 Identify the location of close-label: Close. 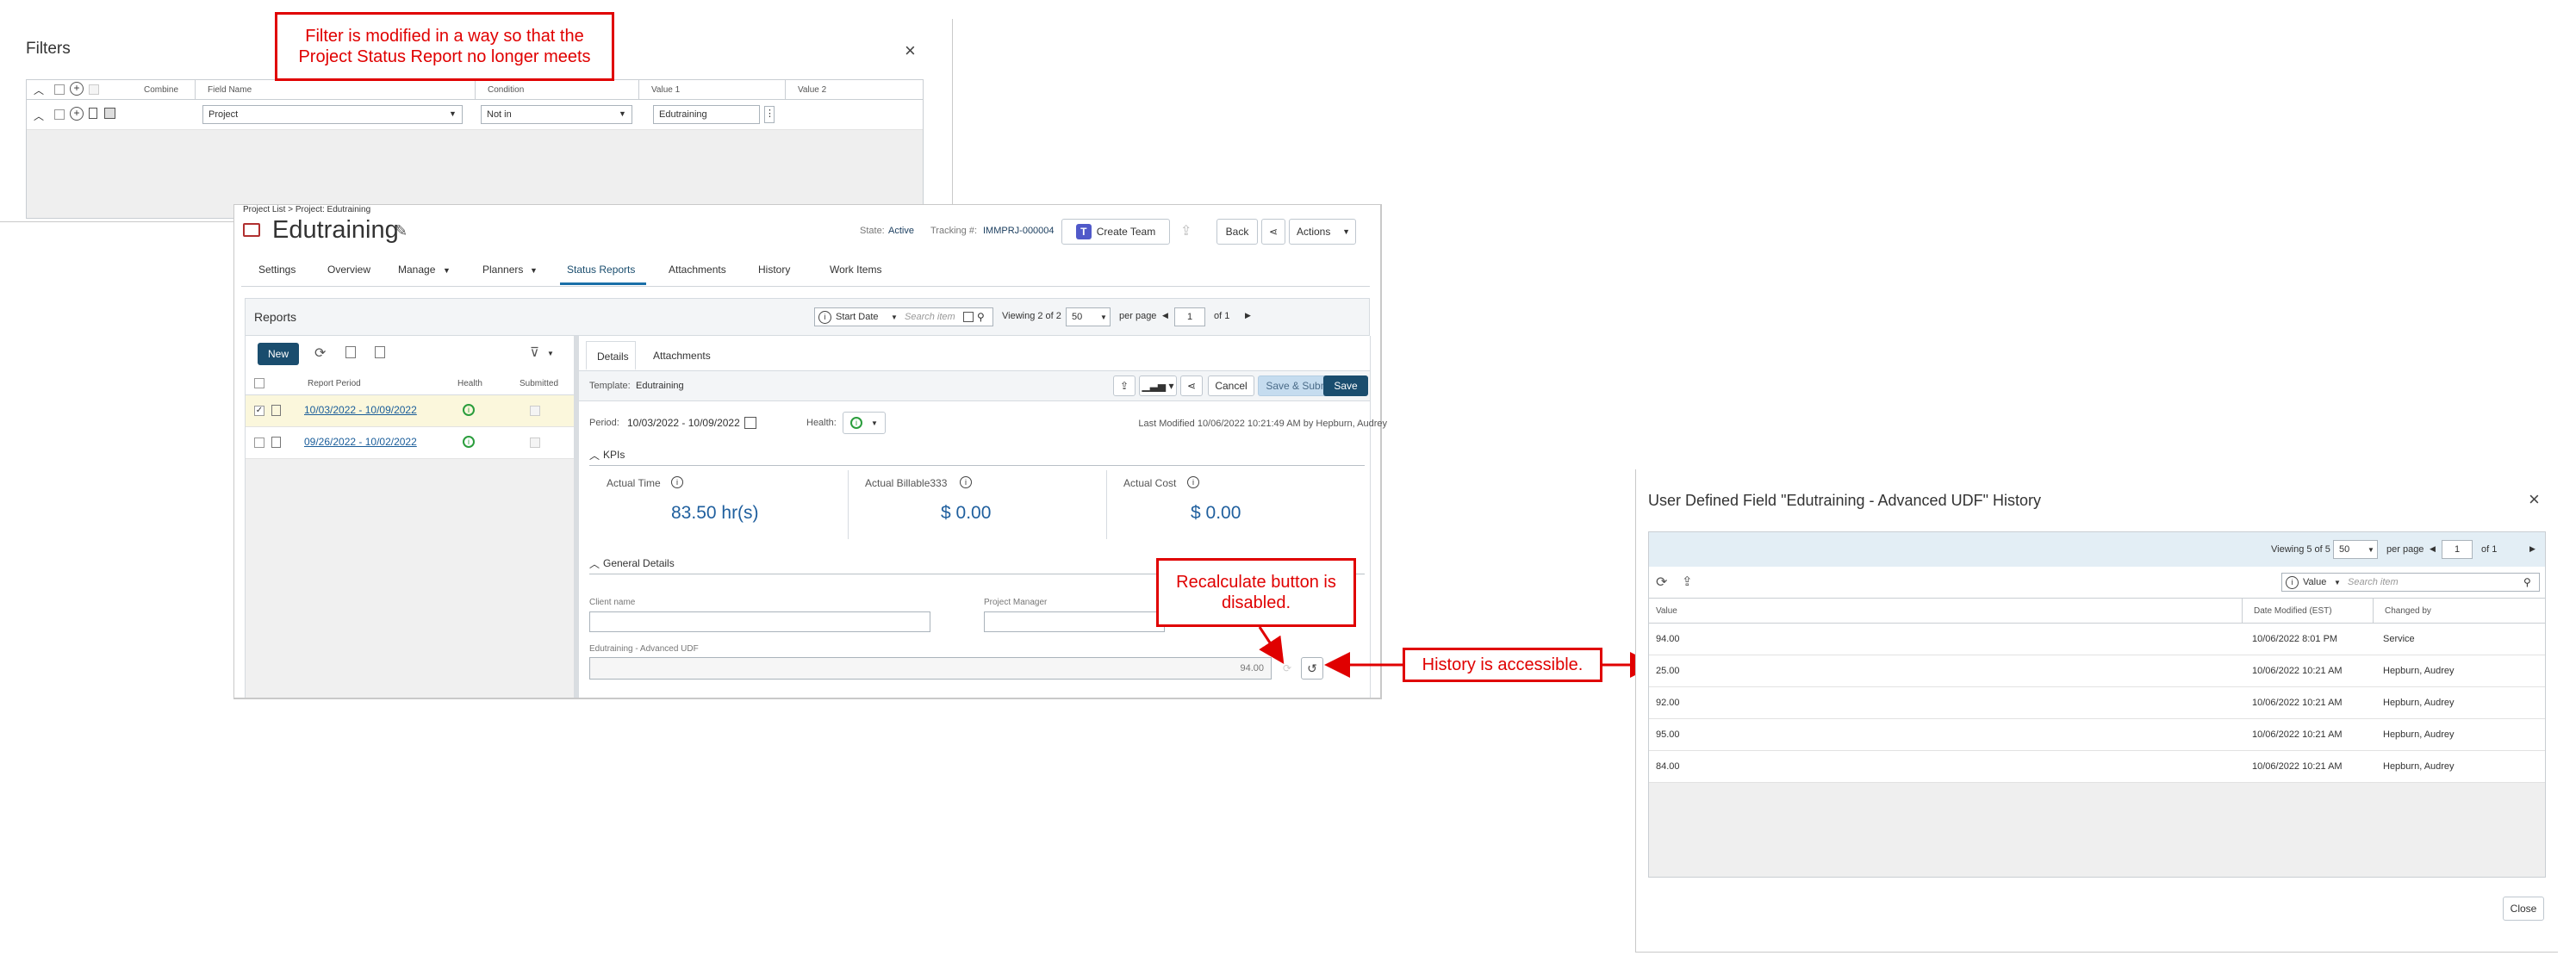
(2524, 909).